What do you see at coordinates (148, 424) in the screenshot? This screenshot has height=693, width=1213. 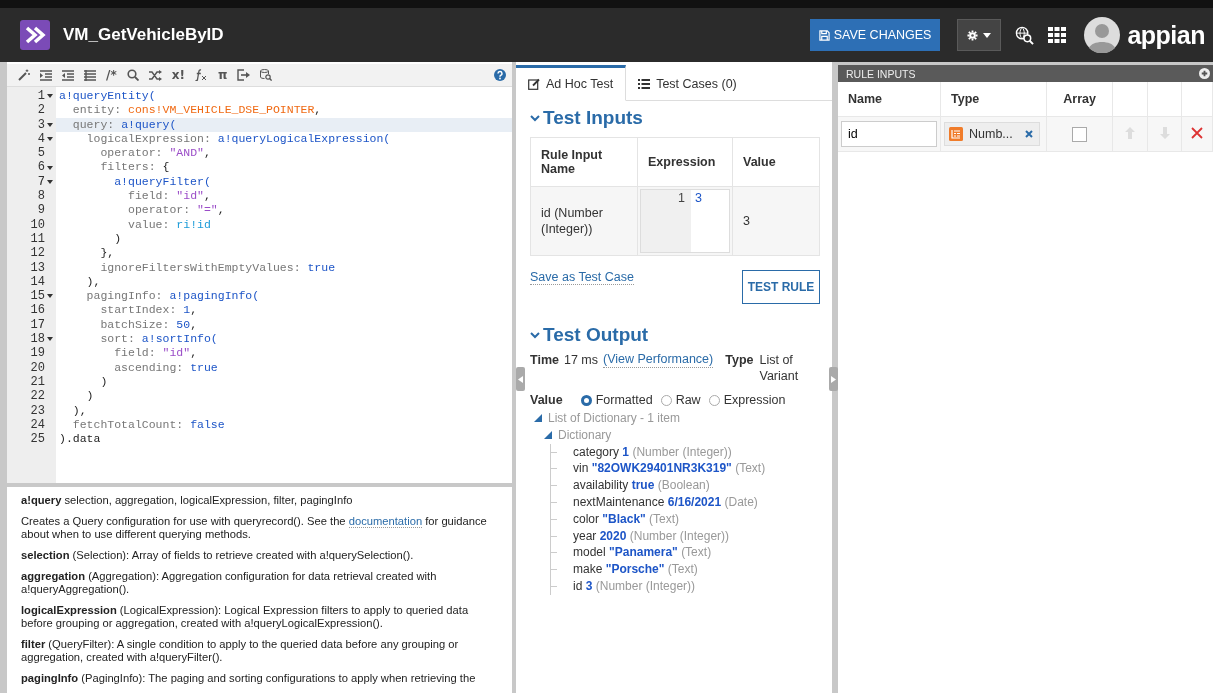 I see `code-line: fetchTotalCount: false` at bounding box center [148, 424].